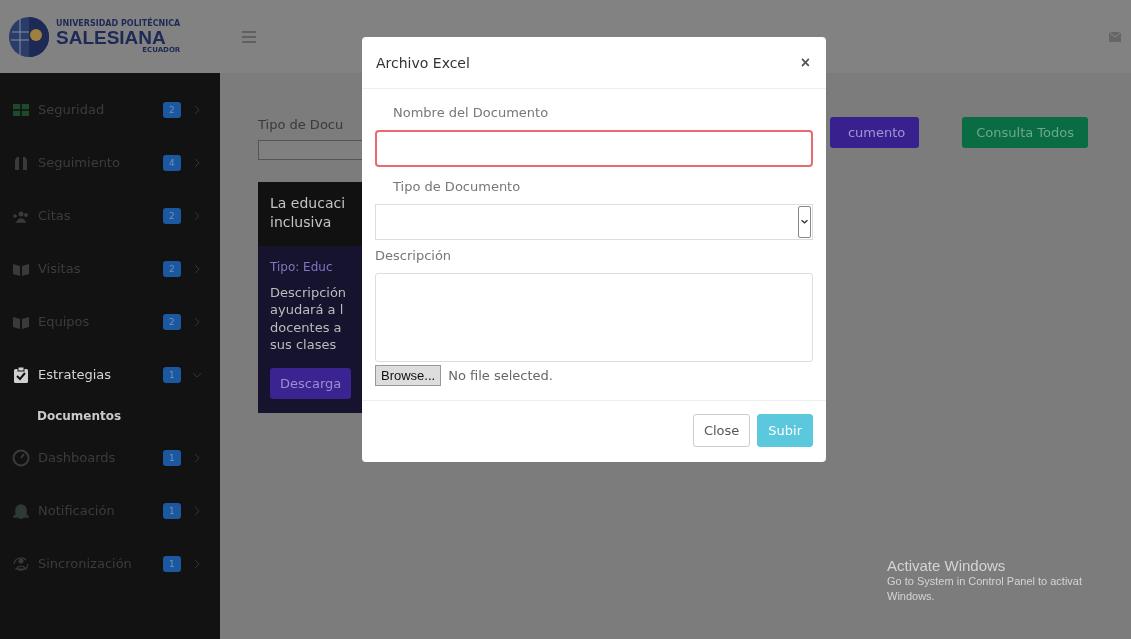 Image resolution: width=1131 pixels, height=639 pixels. What do you see at coordinates (1115, 36) in the screenshot?
I see `envelope-icon` at bounding box center [1115, 36].